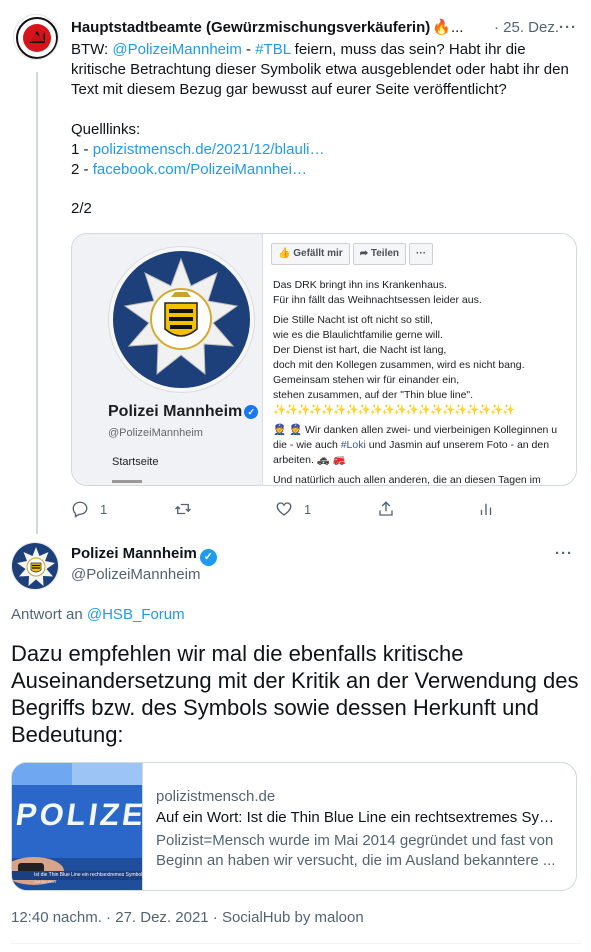 Image resolution: width=591 pixels, height=952 pixels. Describe the element at coordinates (441, 27) in the screenshot. I see `fire-icon: 🔥` at that location.